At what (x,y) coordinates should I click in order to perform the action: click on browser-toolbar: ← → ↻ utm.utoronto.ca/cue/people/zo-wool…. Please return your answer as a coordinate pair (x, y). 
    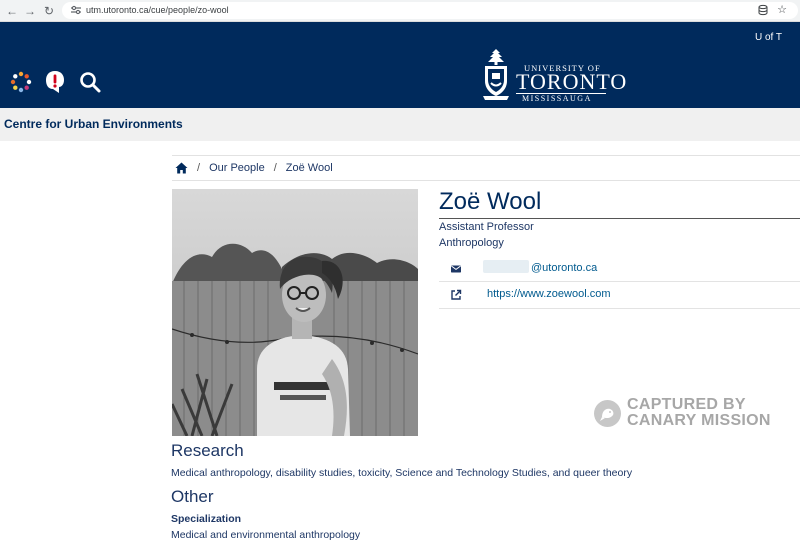
    Looking at the image, I should click on (400, 11).